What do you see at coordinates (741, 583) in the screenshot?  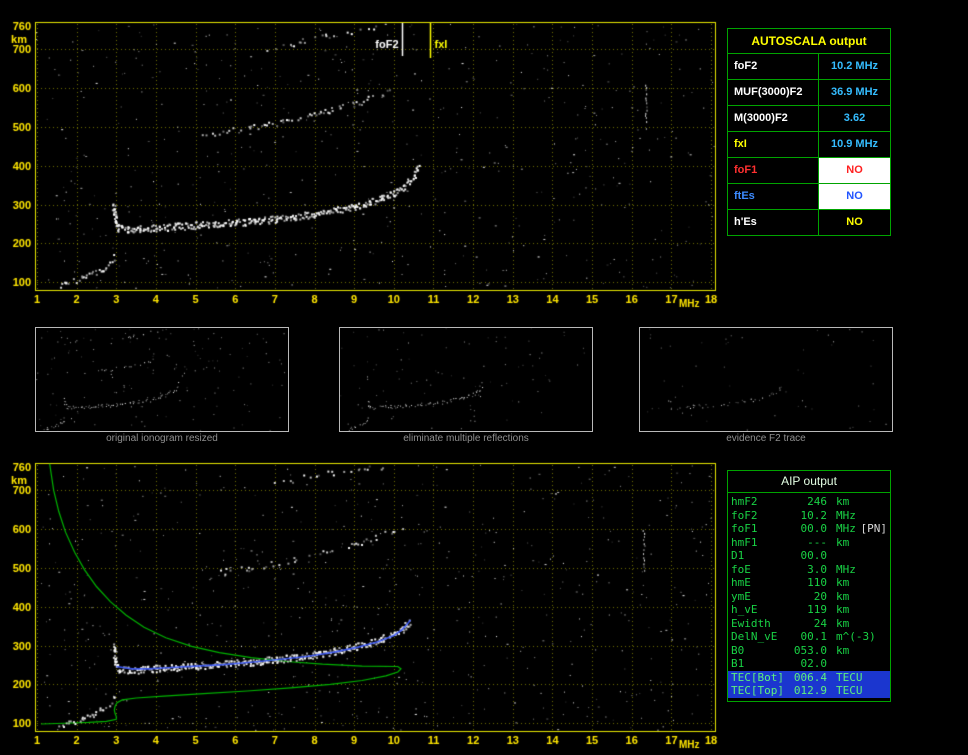 I see `parameter-name: hmE` at bounding box center [741, 583].